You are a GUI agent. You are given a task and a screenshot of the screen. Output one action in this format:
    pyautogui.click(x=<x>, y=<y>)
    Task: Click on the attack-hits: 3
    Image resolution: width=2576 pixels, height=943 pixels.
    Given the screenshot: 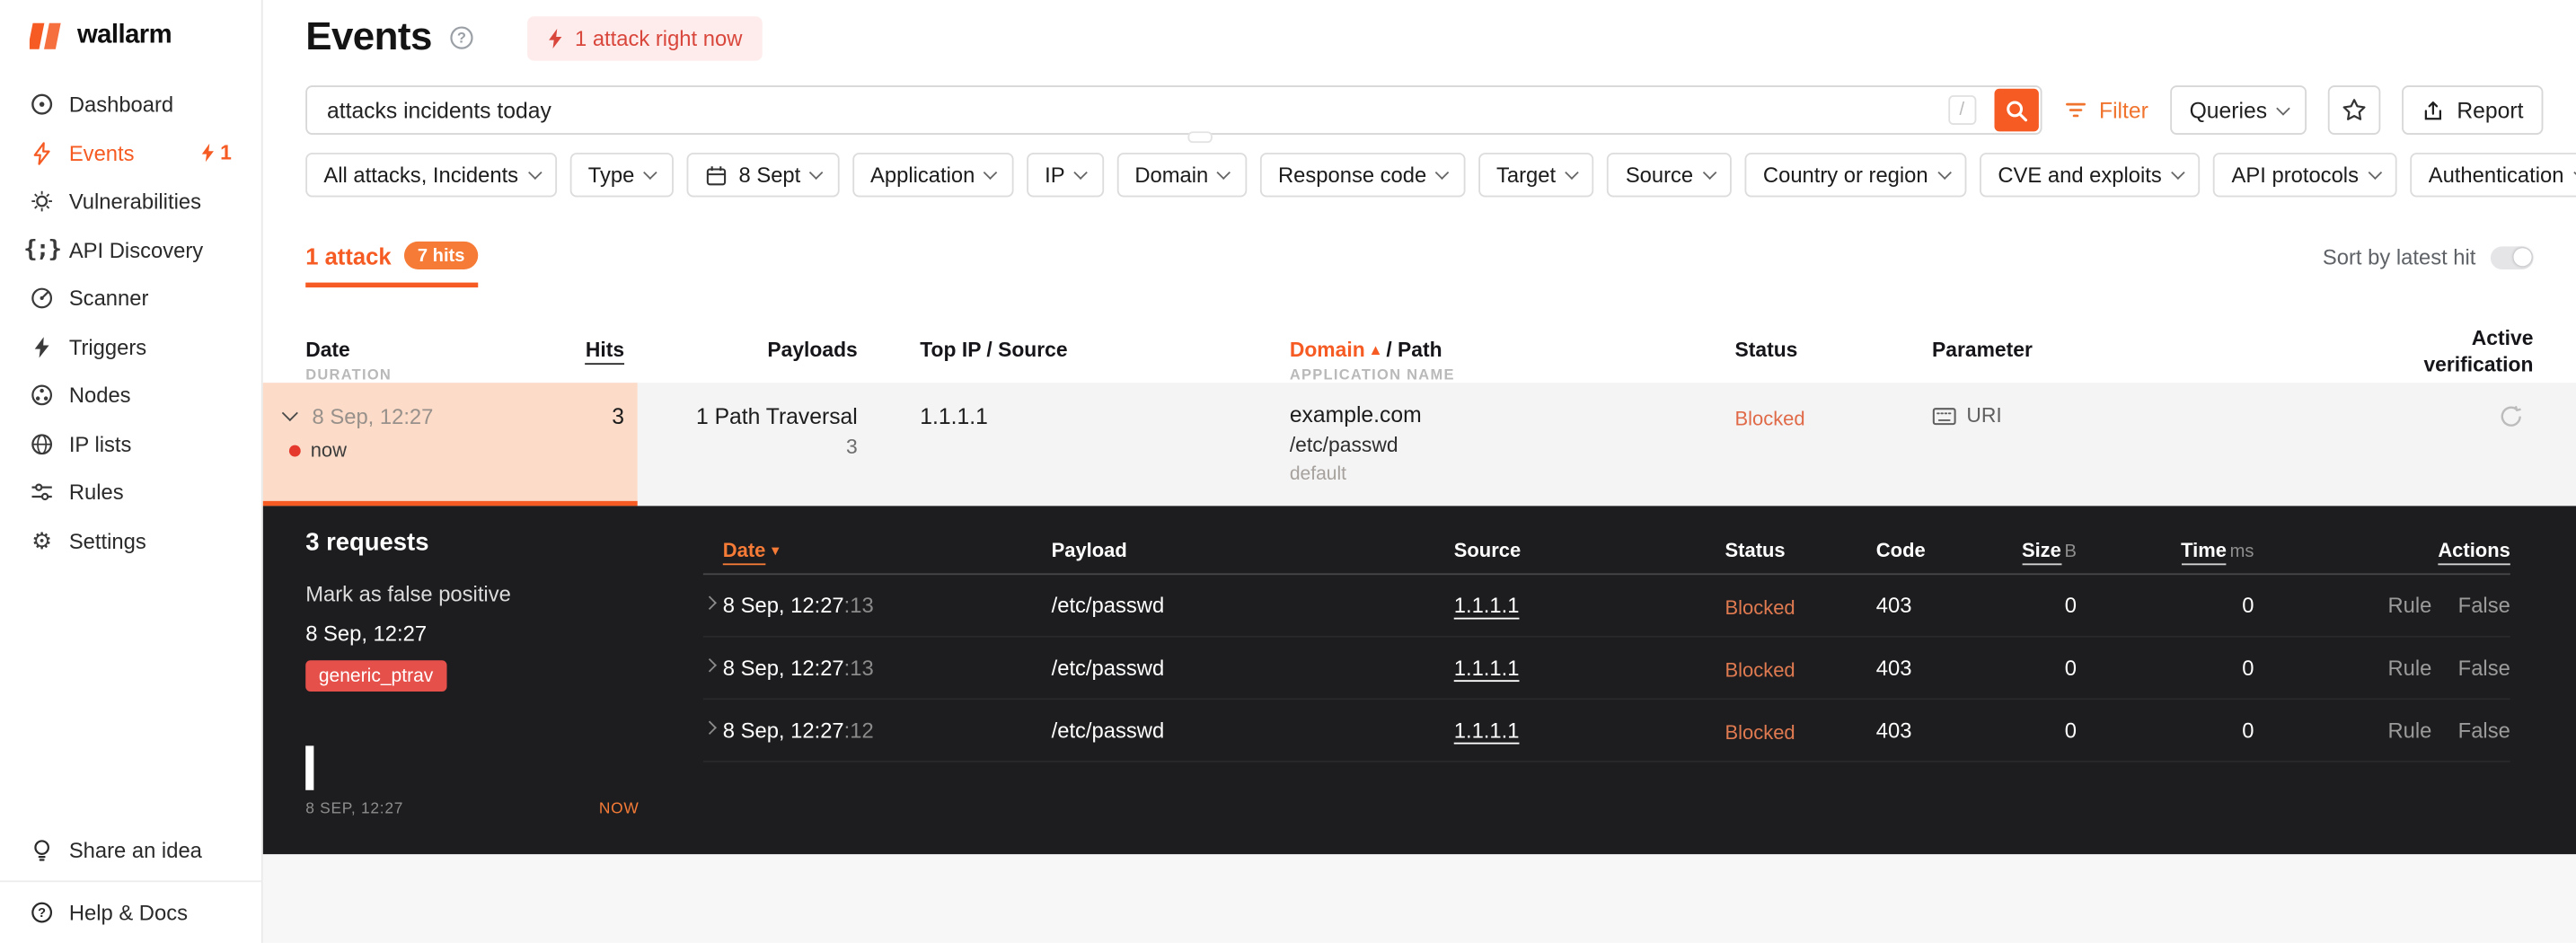 What is the action you would take?
    pyautogui.click(x=618, y=416)
    